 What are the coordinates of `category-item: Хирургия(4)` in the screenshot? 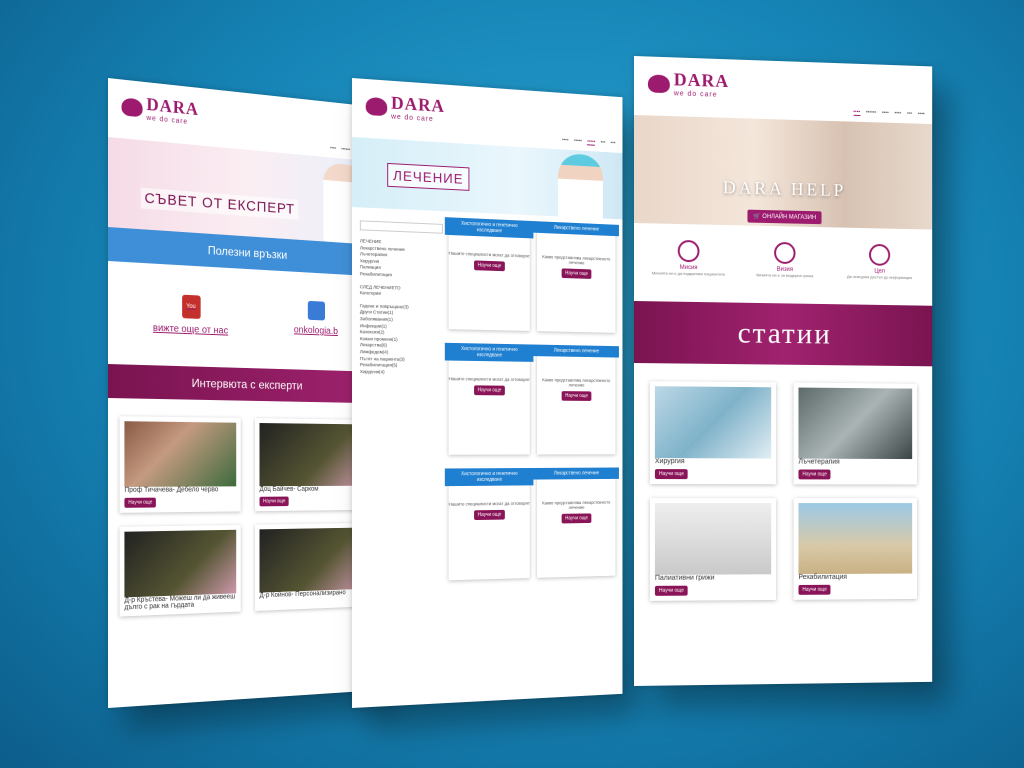 It's located at (401, 373).